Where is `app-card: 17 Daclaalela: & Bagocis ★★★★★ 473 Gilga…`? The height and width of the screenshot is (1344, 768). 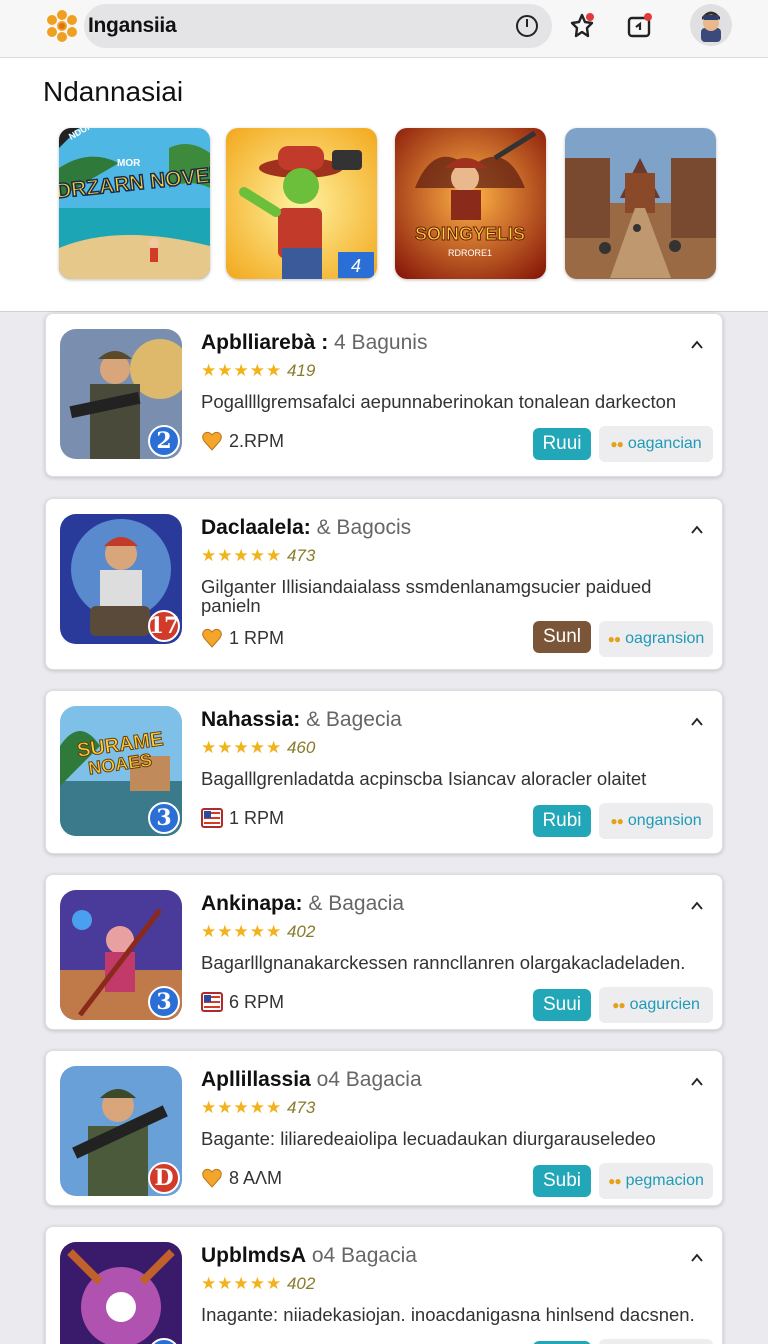
app-card: 17 Daclaalela: & Bagocis ★★★★★ 473 Gilga… is located at coordinates (384, 584).